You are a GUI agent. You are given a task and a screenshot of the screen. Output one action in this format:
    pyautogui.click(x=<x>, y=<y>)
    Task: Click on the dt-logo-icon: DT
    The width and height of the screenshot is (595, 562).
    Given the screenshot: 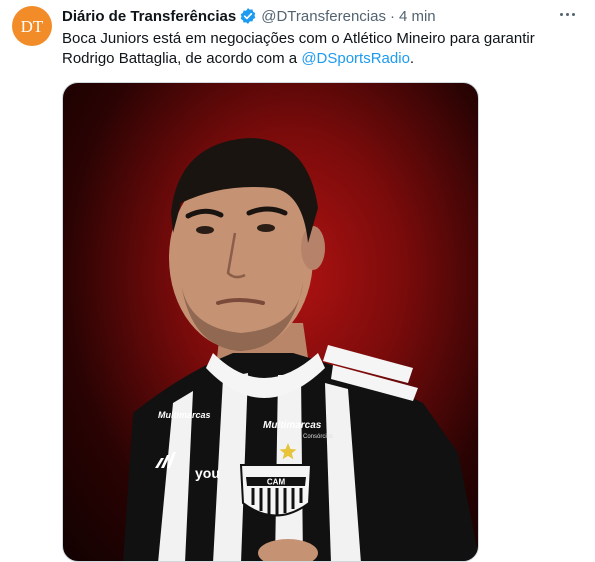 What is the action you would take?
    pyautogui.click(x=32, y=26)
    